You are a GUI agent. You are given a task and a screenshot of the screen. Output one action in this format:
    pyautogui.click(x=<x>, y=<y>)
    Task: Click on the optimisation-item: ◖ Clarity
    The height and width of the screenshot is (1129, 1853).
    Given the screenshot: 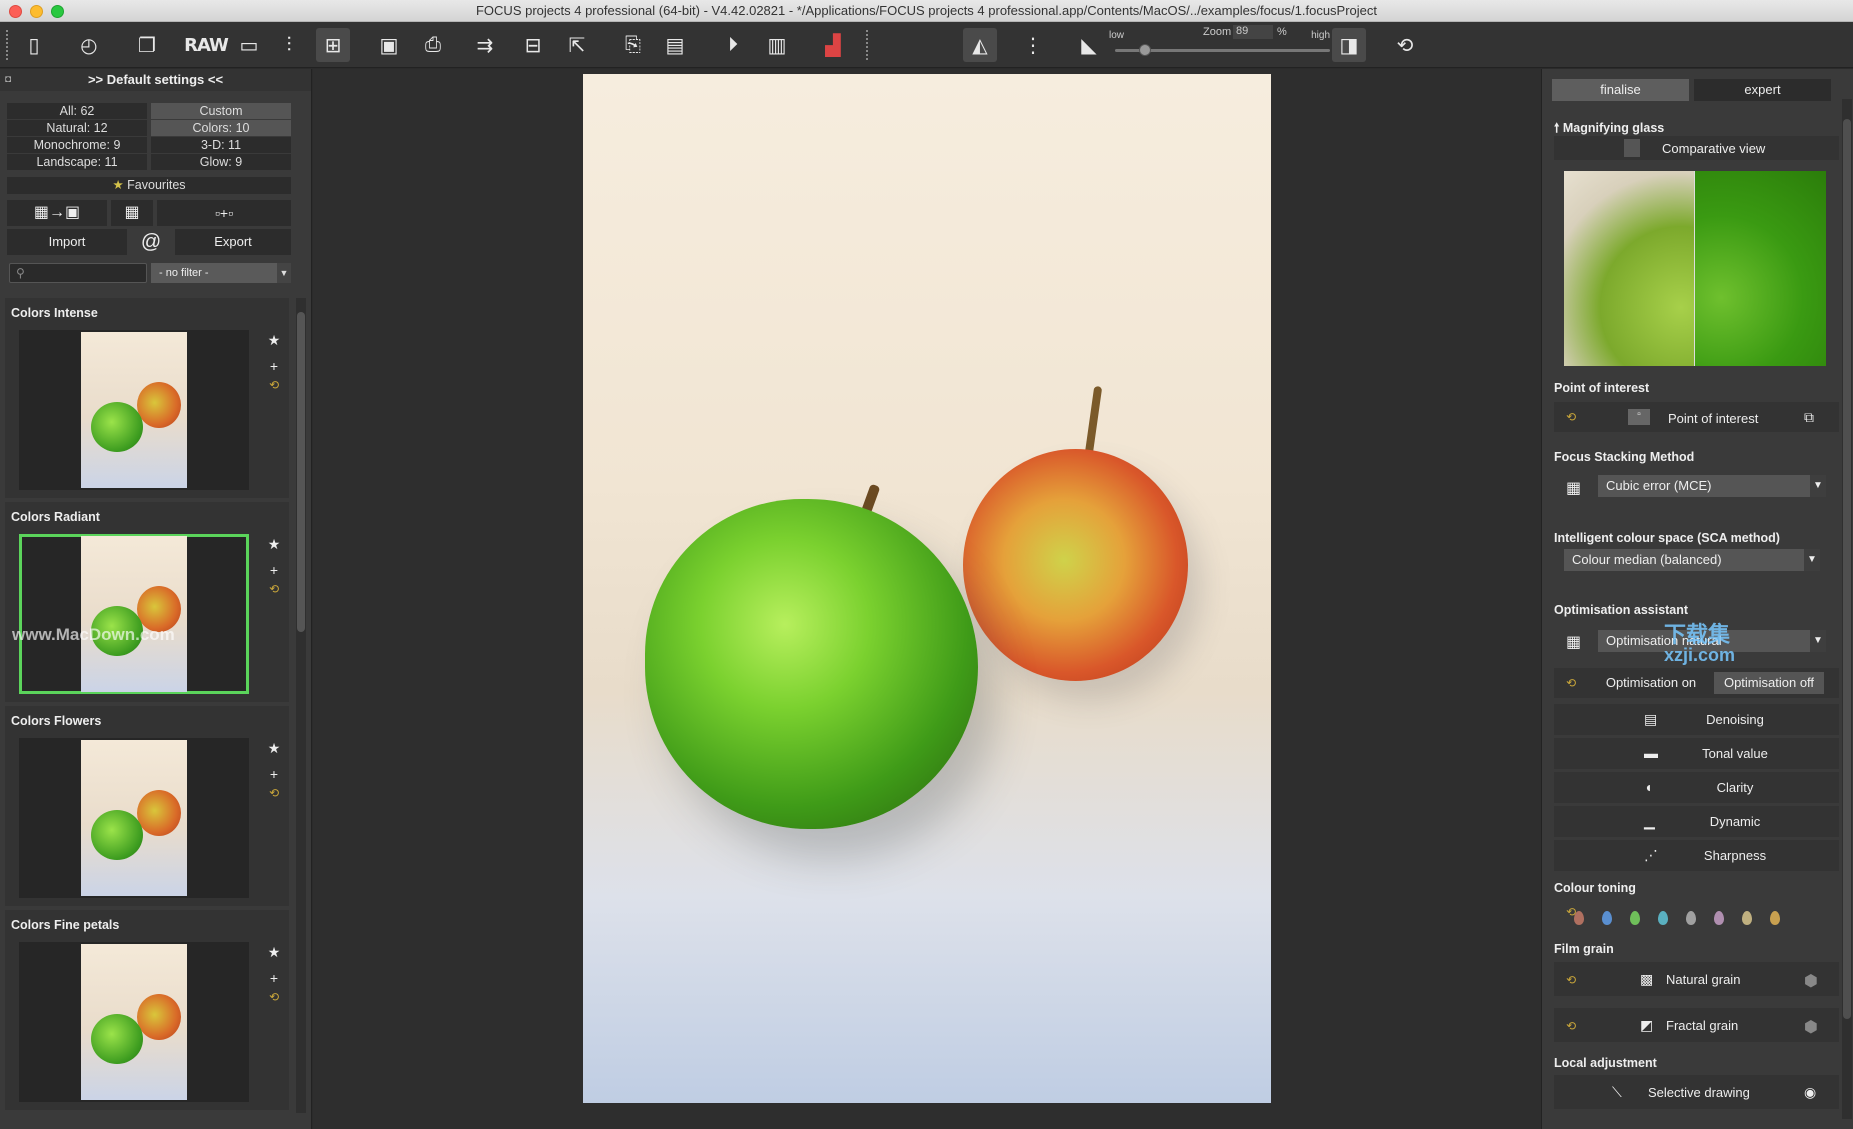 What is the action you would take?
    pyautogui.click(x=1696, y=787)
    